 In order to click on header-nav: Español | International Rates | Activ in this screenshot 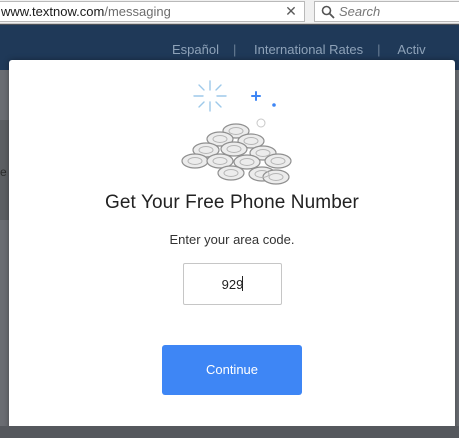, I will do `click(306, 52)`.